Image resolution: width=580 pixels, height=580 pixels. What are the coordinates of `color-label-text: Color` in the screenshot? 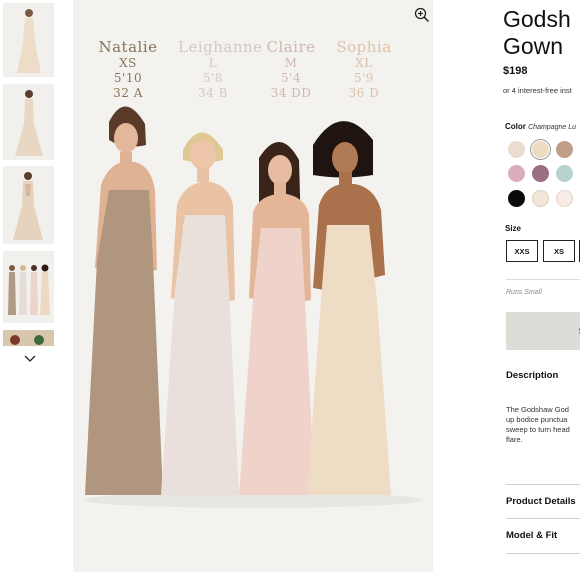 It's located at (515, 126).